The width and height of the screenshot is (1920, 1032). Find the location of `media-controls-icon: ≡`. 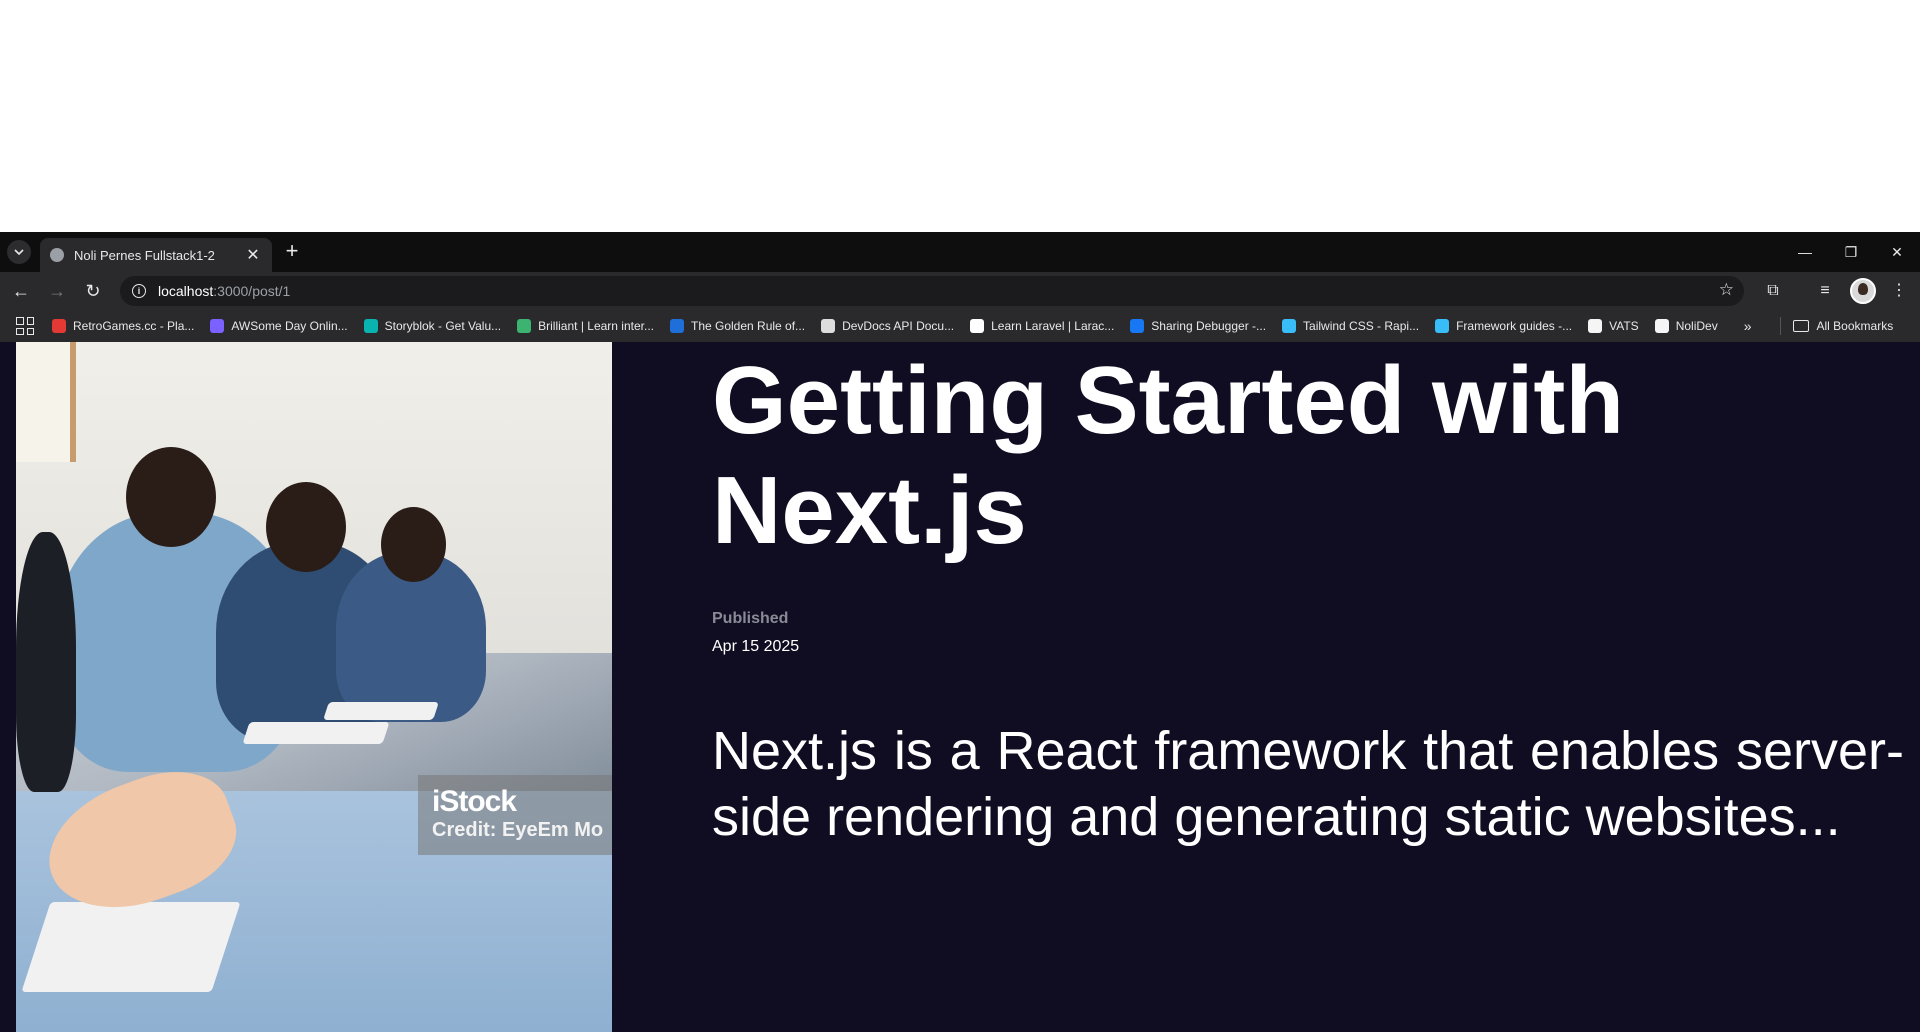

media-controls-icon: ≡ is located at coordinates (1825, 291).